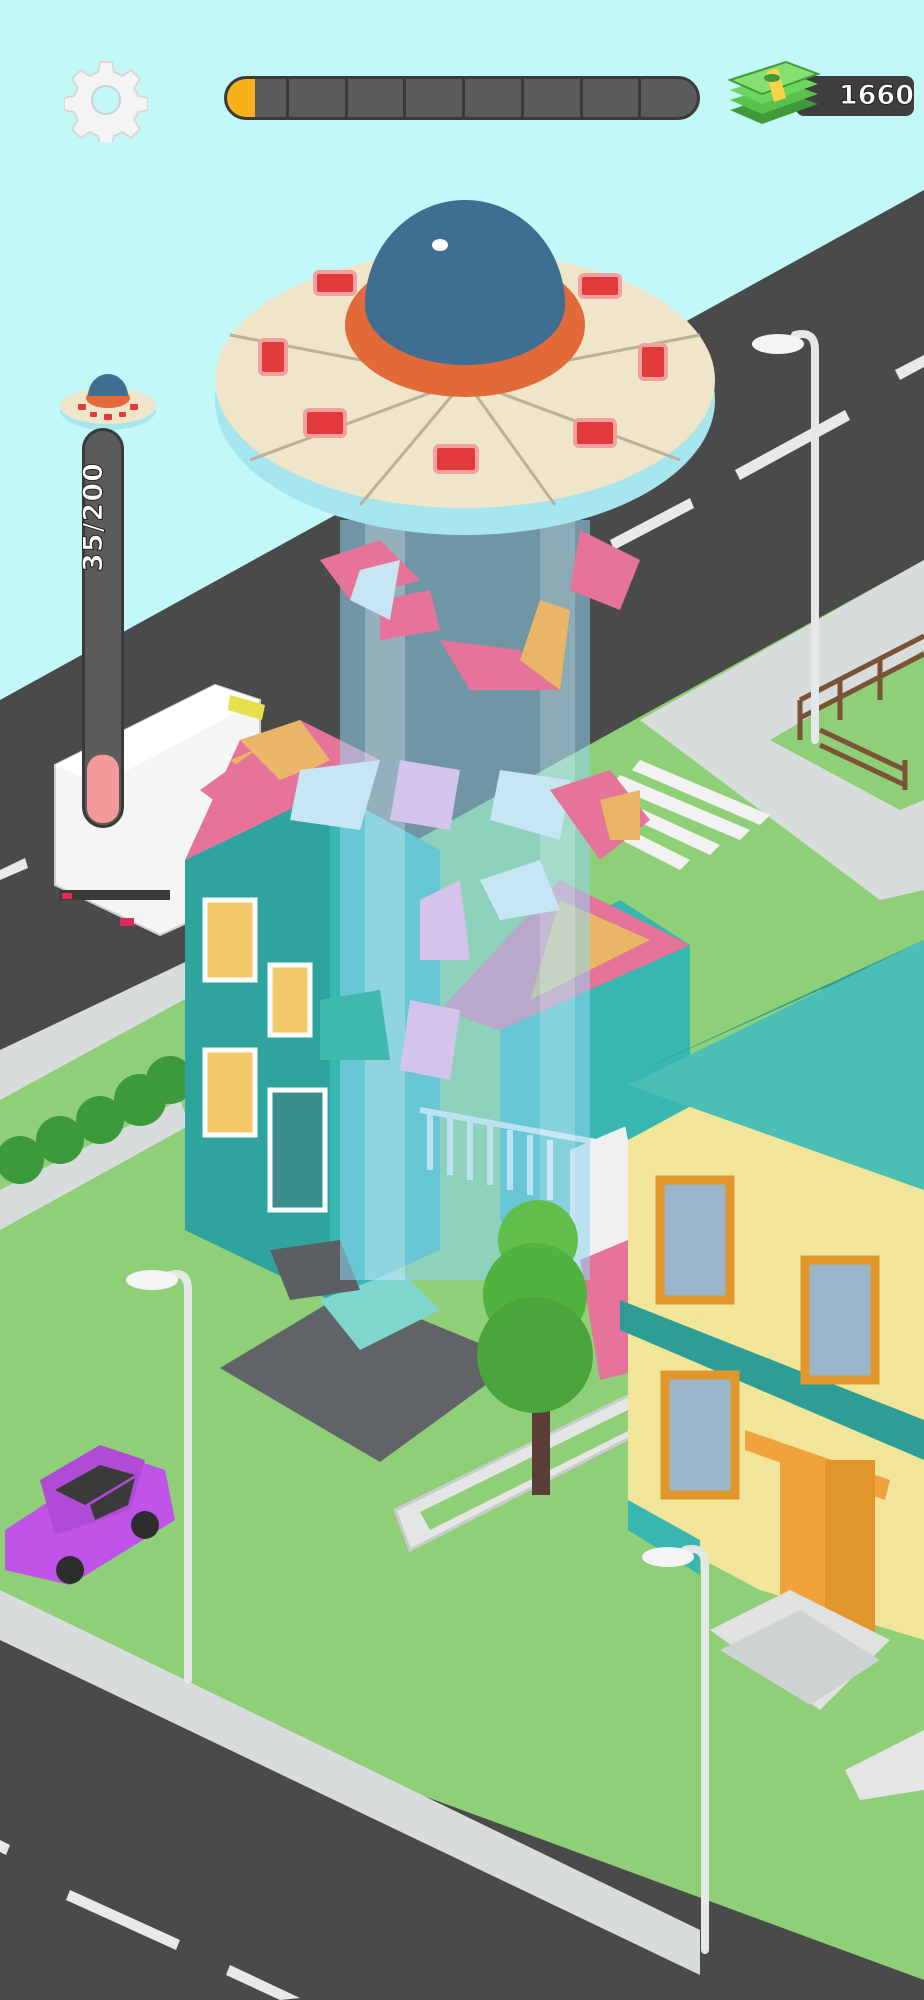 The width and height of the screenshot is (924, 2000). What do you see at coordinates (108, 402) in the screenshot?
I see `ufo-icon` at bounding box center [108, 402].